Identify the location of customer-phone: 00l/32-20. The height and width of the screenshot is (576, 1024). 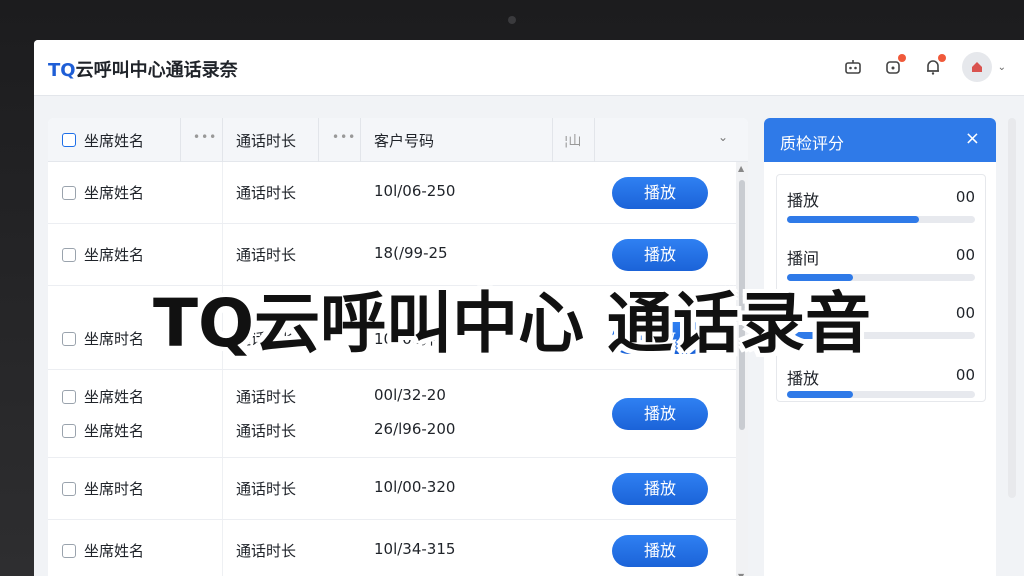
(410, 395).